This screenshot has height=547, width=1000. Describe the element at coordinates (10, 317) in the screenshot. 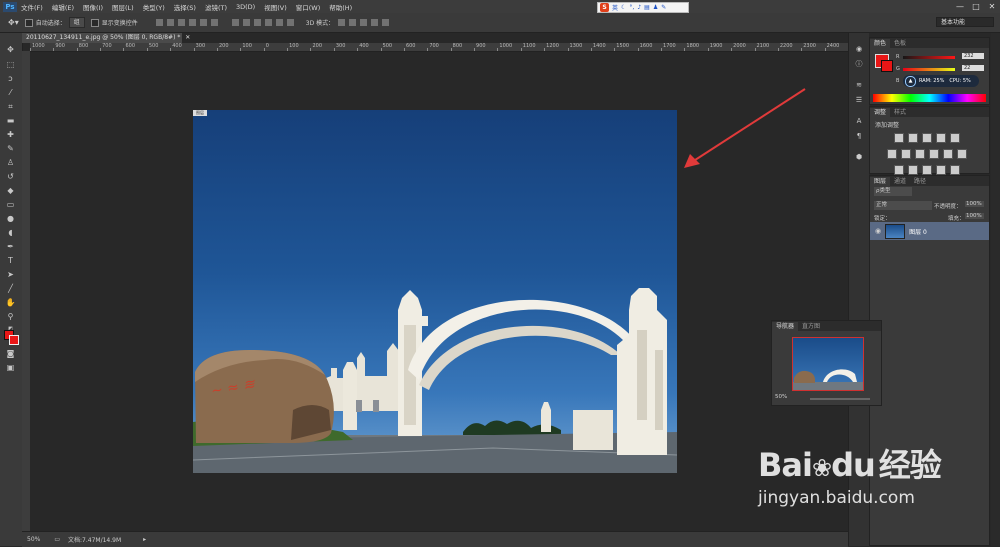

I see `zoom-tool-icon: ⚲` at that location.